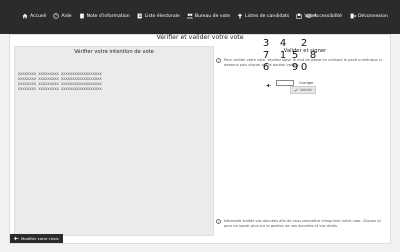 The width and height of the screenshot is (400, 252). I want to click on home-icon, so click(25, 16).